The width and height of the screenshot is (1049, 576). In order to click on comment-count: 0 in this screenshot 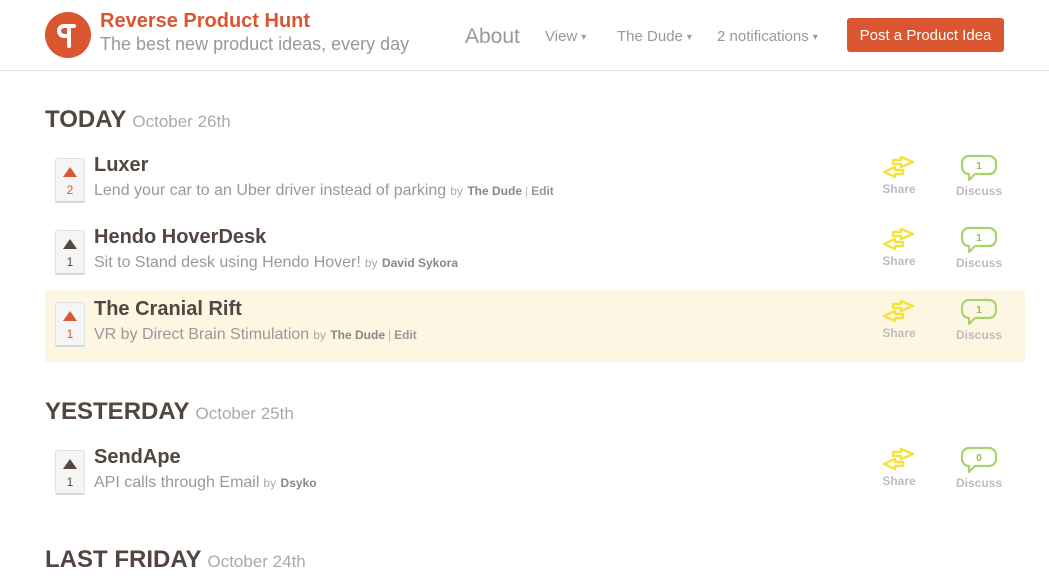, I will do `click(979, 458)`.